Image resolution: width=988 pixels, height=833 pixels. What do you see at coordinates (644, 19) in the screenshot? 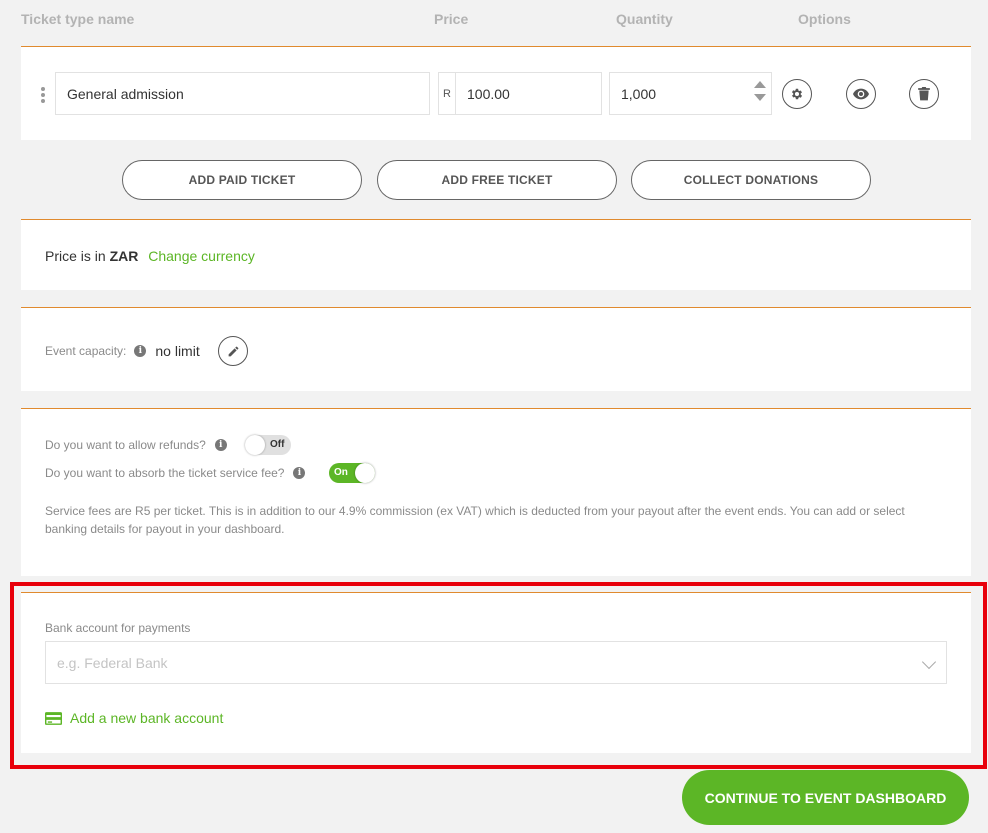
I see `column-header-quantity: Quantity` at bounding box center [644, 19].